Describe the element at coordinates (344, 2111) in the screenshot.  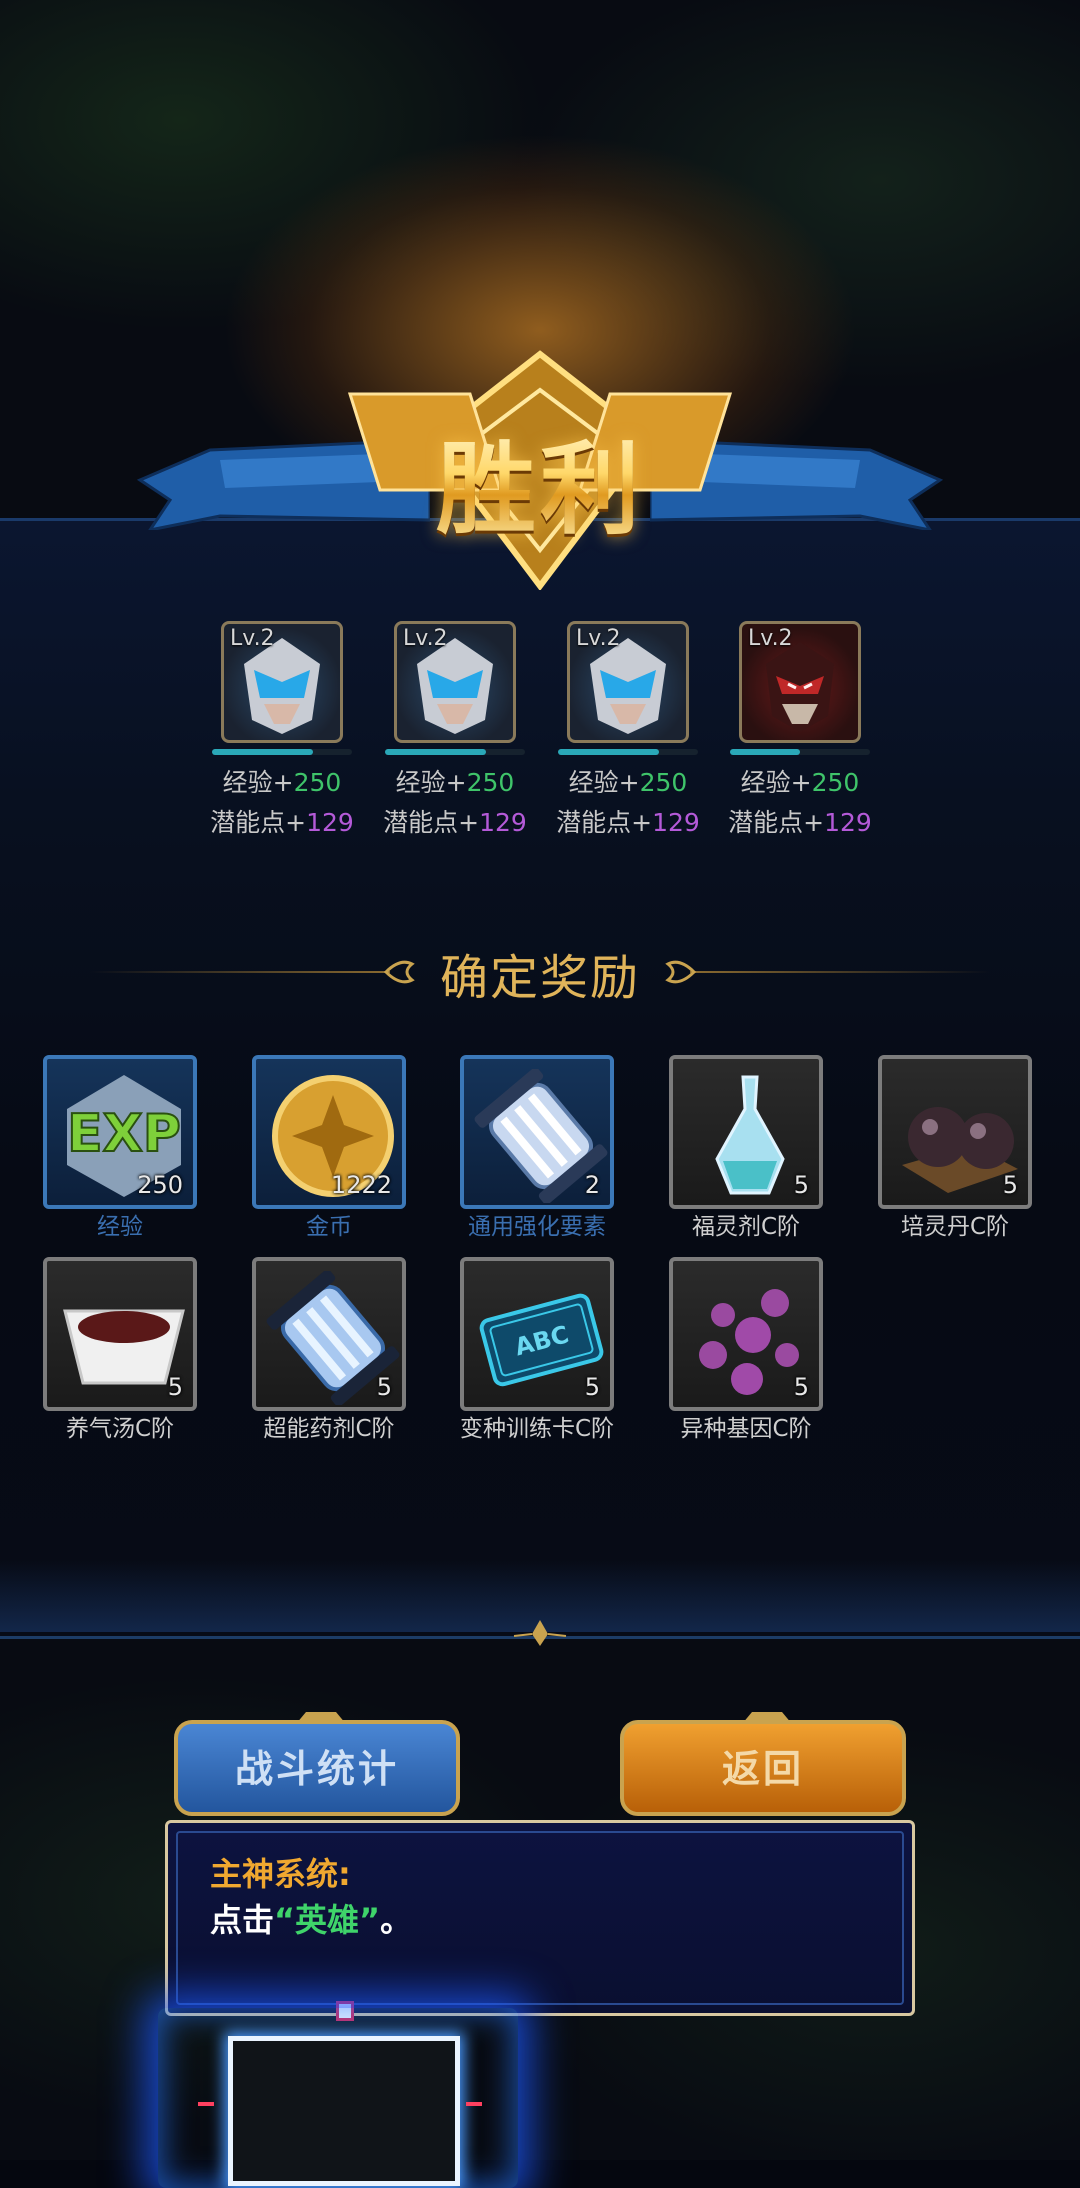
I see `tutorial-highlight-target` at that location.